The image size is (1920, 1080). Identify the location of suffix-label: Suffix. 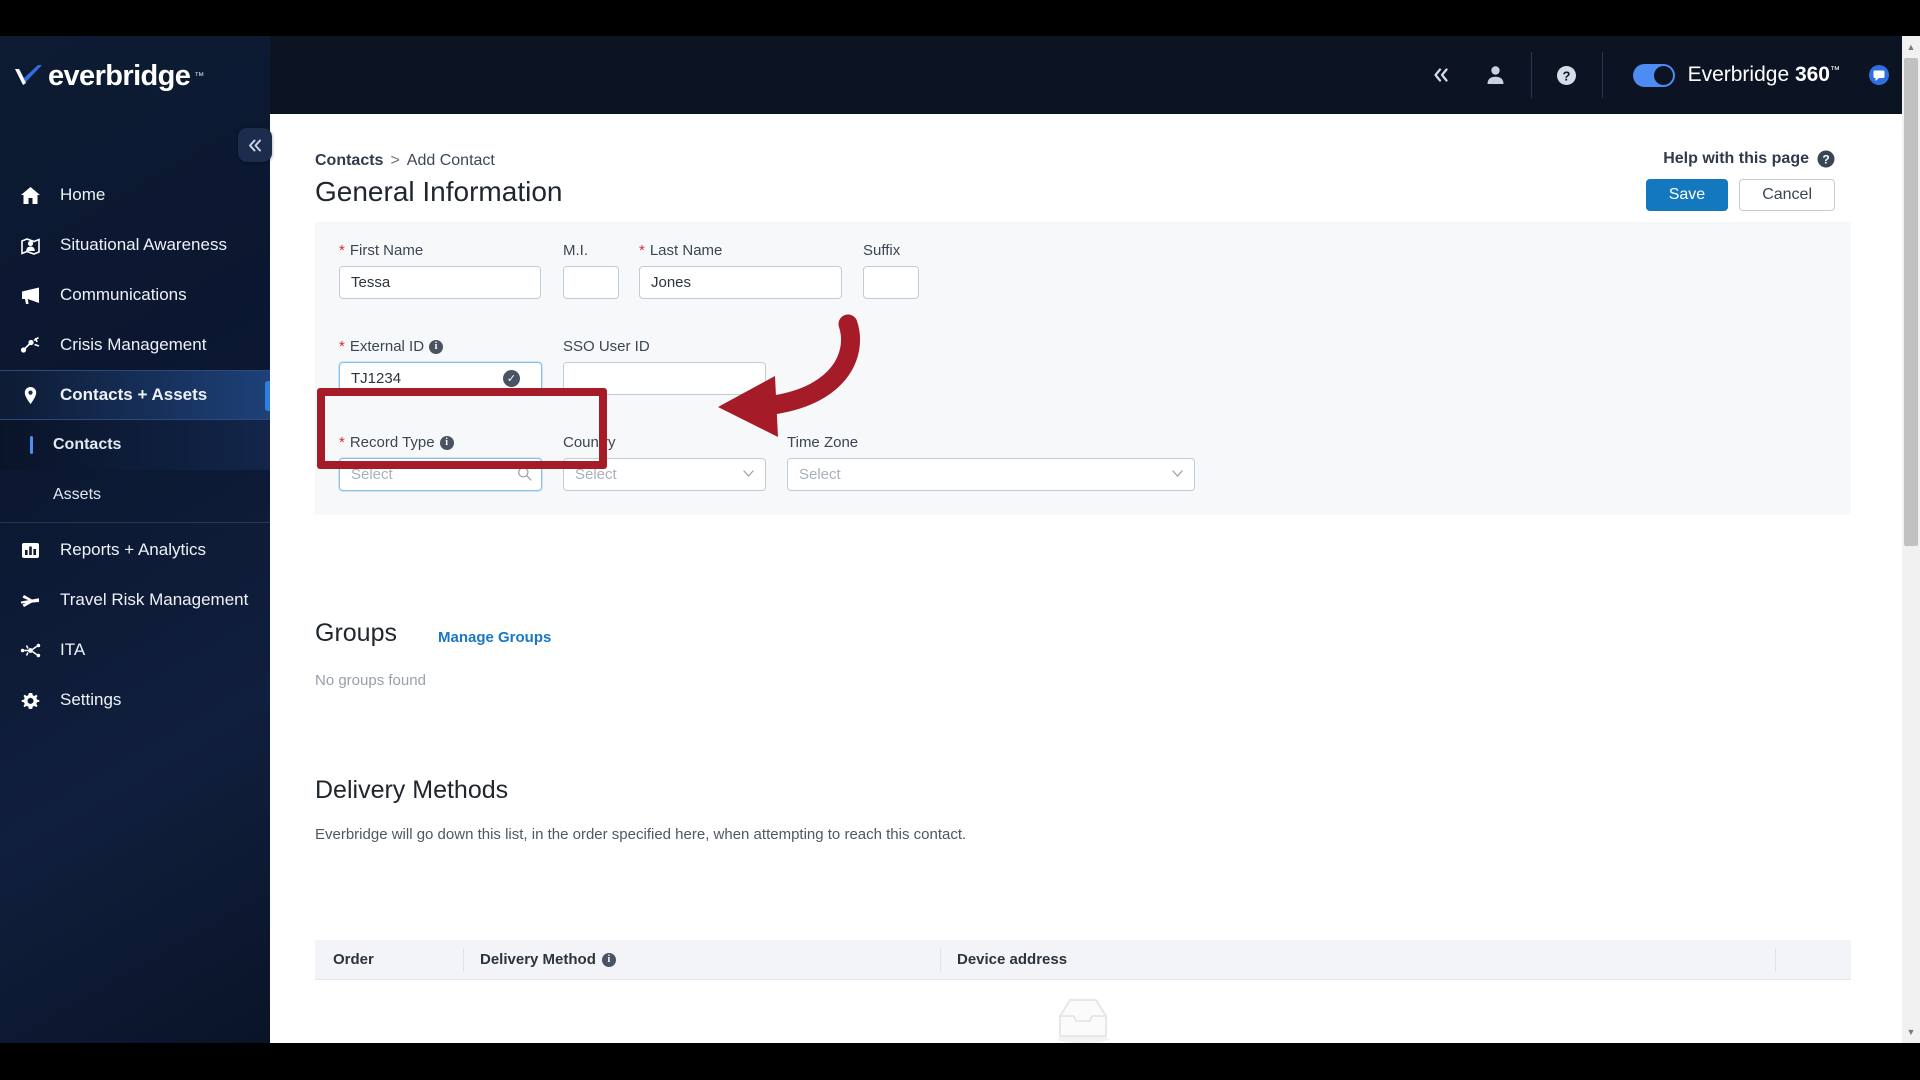
(881, 250).